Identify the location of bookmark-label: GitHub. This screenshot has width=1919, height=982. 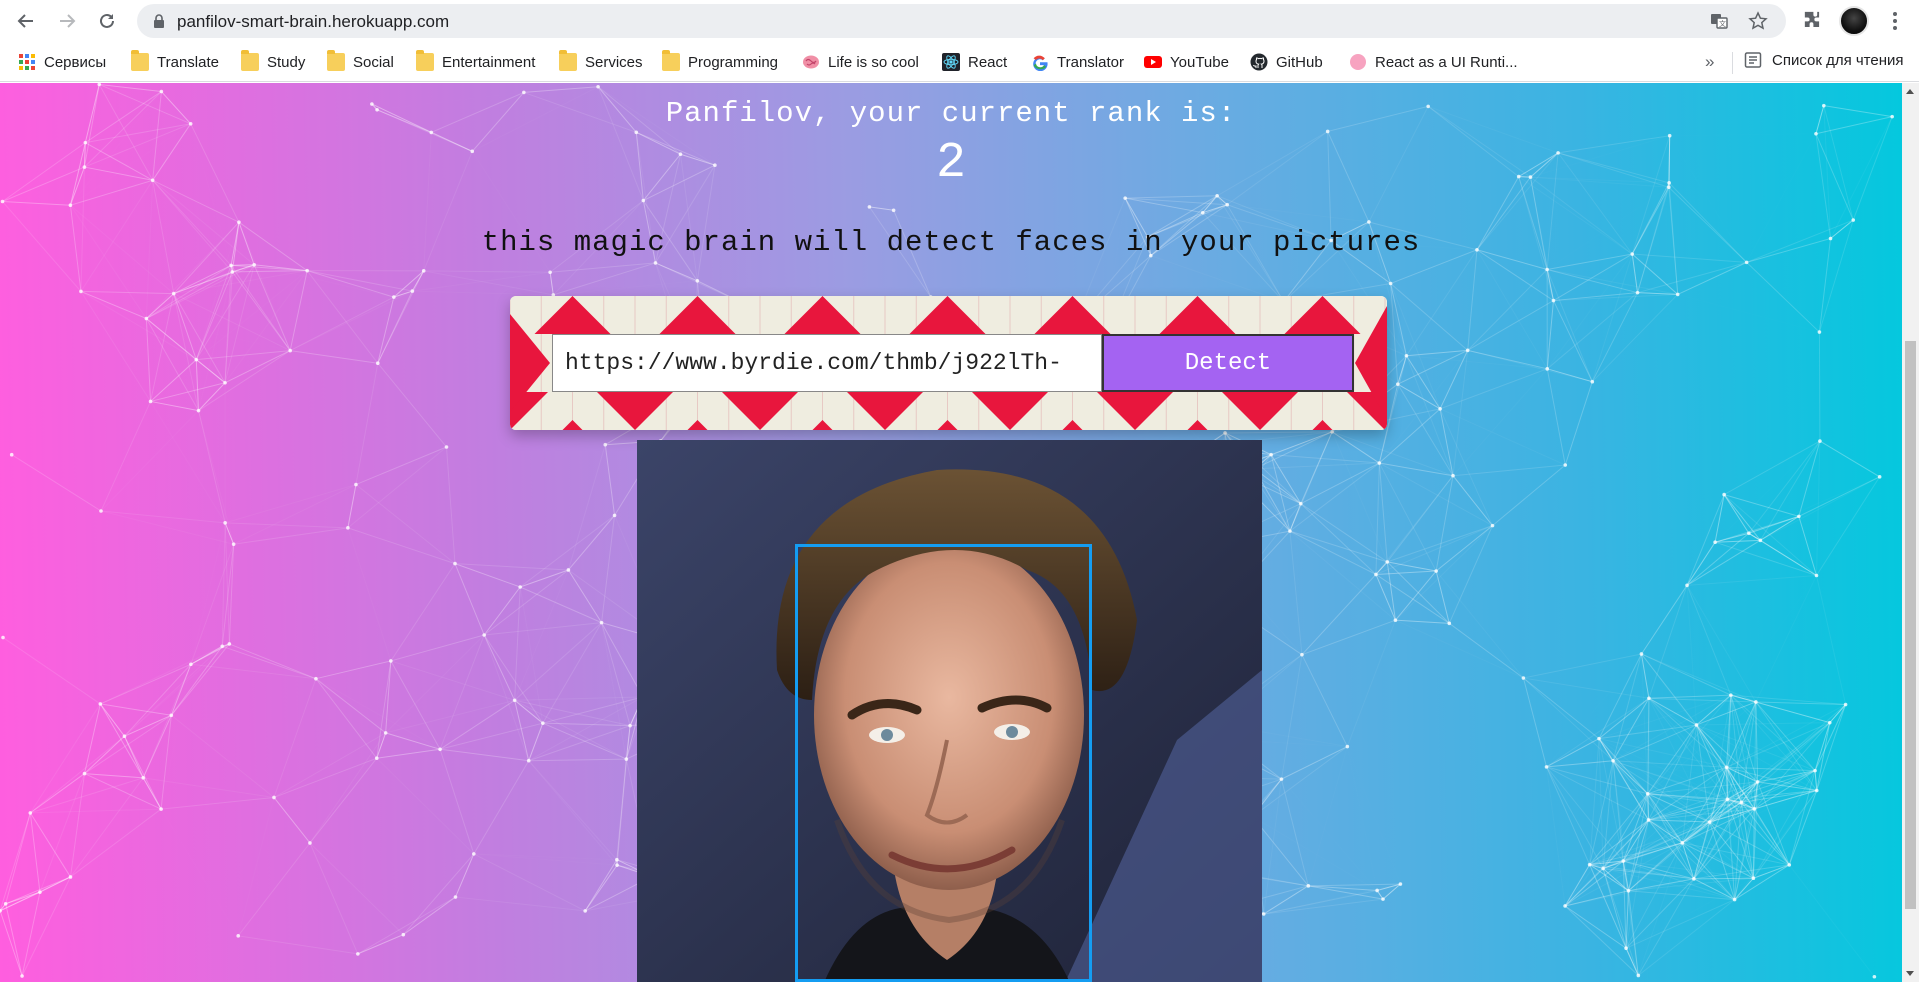
(1299, 62).